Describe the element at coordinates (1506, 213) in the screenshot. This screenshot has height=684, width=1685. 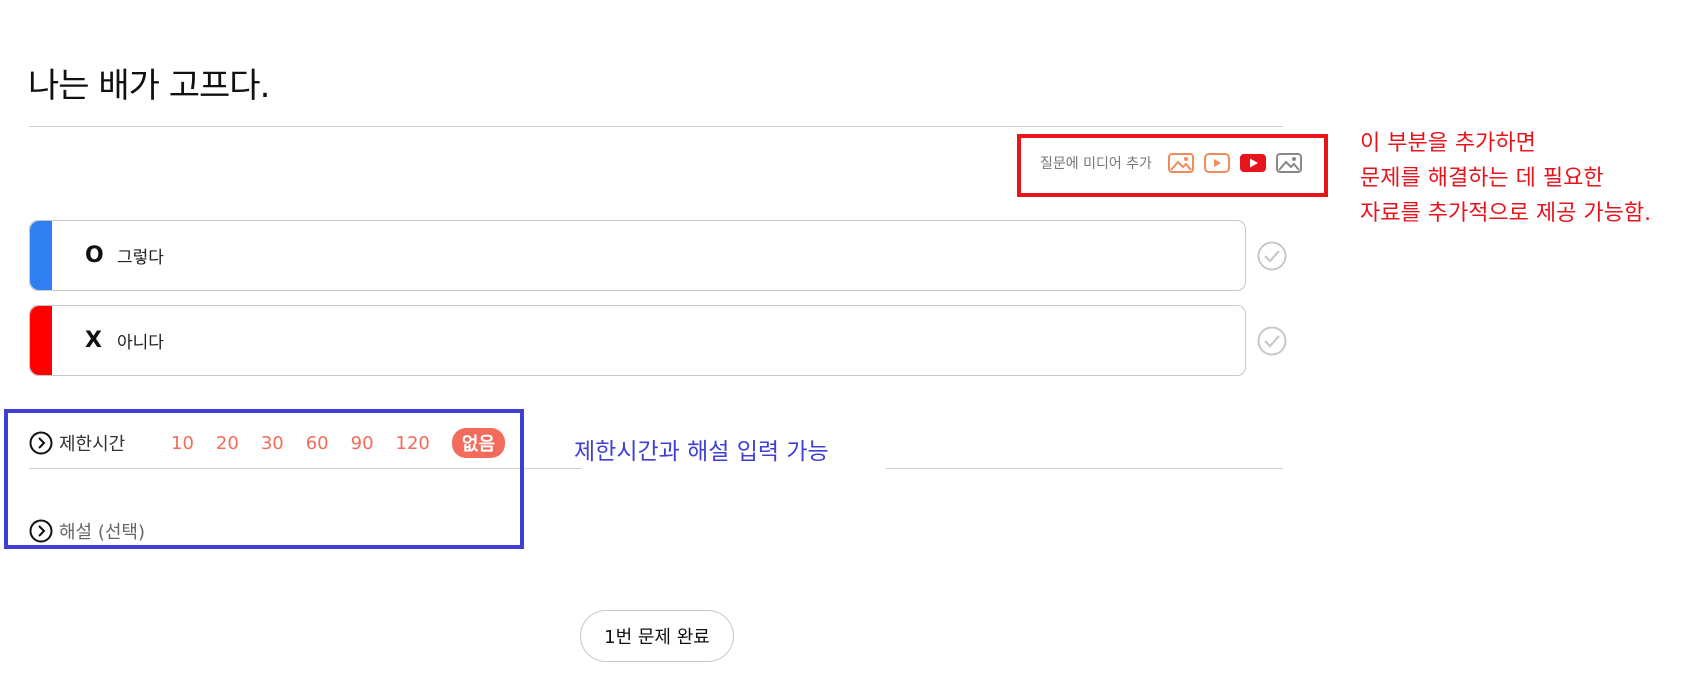
I see `media-annotation-line: 자료를 추가적으로 제공 가능함.` at that location.